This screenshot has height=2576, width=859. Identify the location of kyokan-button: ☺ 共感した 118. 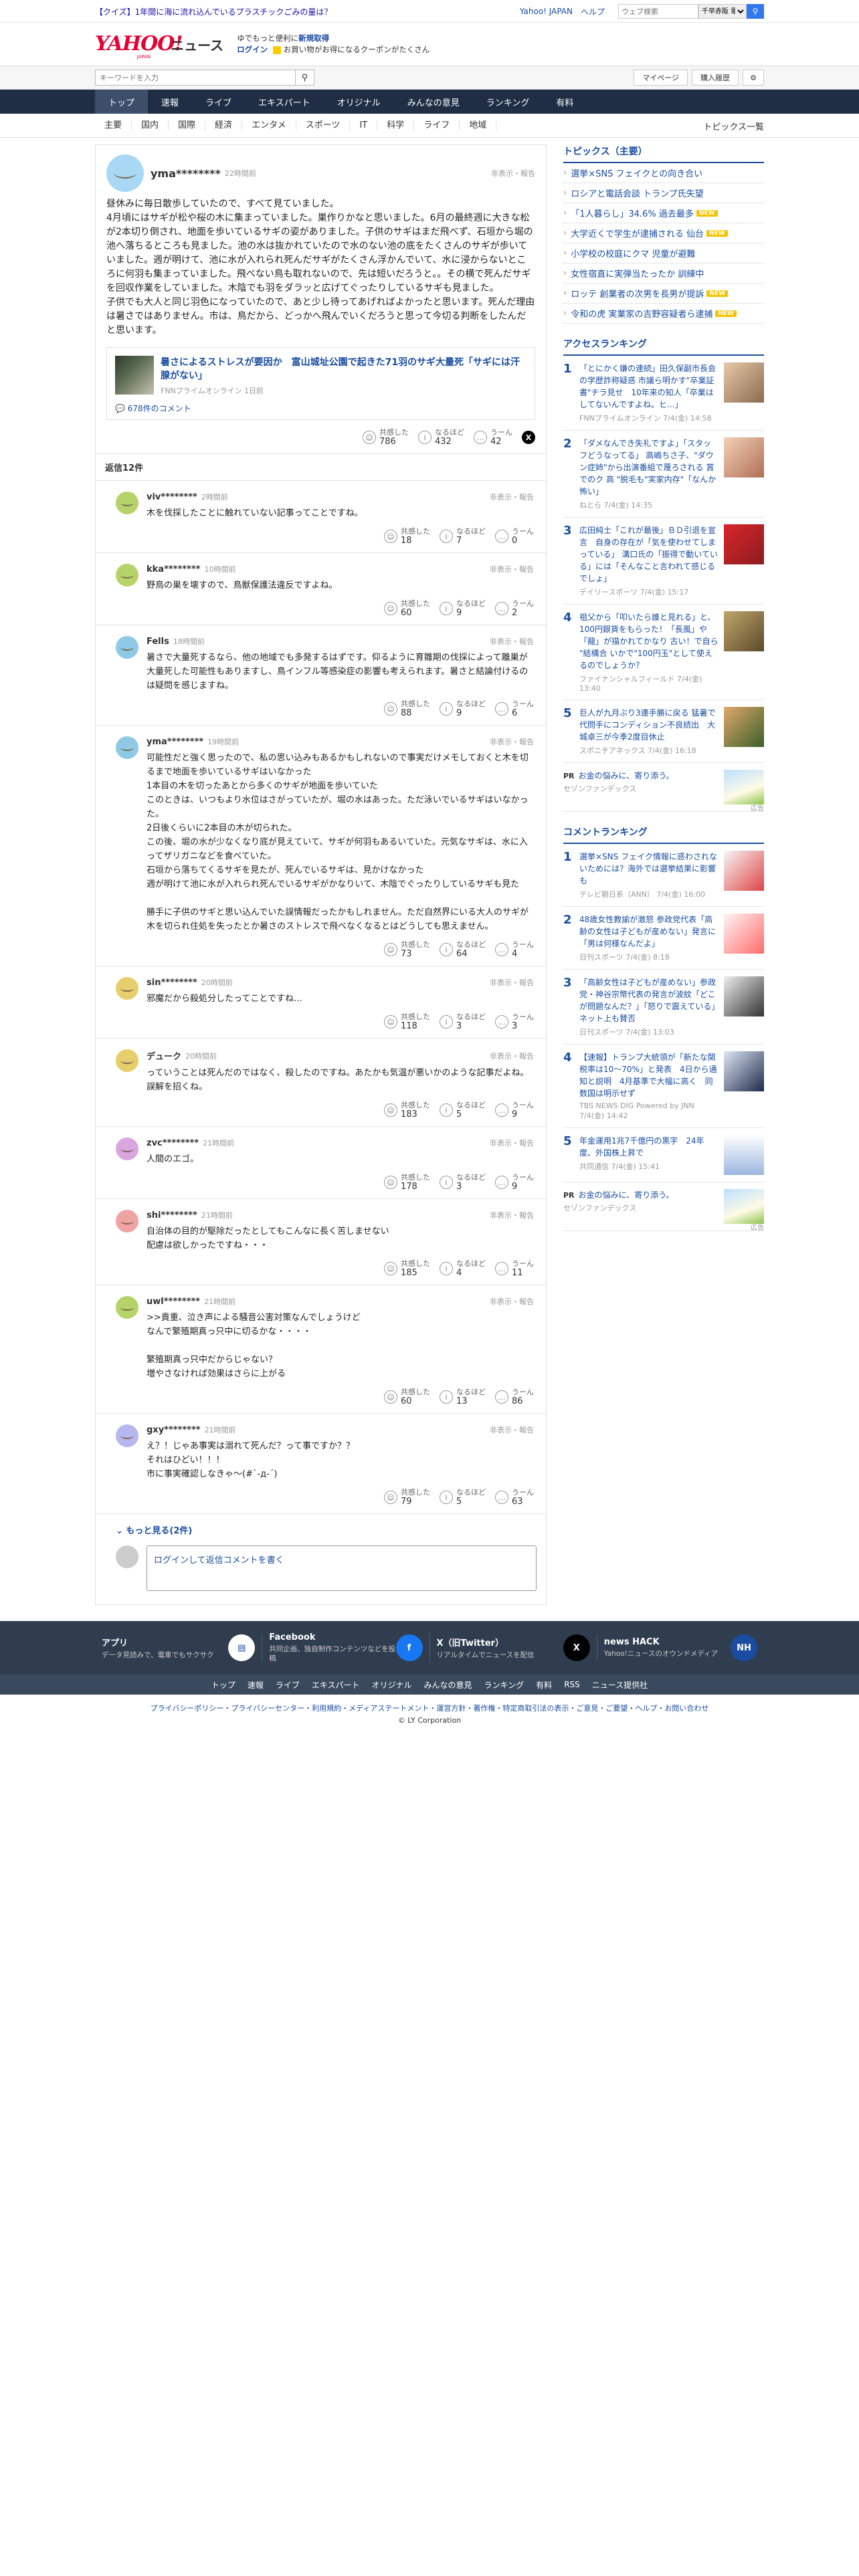
(407, 1022).